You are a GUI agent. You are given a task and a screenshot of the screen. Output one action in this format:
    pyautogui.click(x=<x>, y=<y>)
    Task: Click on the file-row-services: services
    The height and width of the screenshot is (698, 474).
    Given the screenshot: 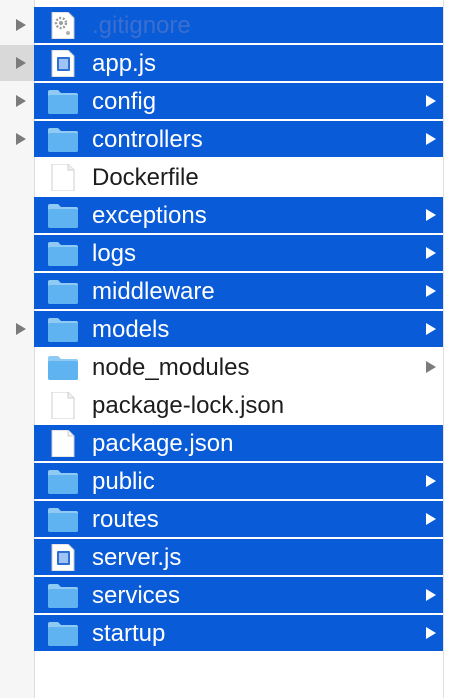 What is the action you would take?
    pyautogui.click(x=237, y=595)
    